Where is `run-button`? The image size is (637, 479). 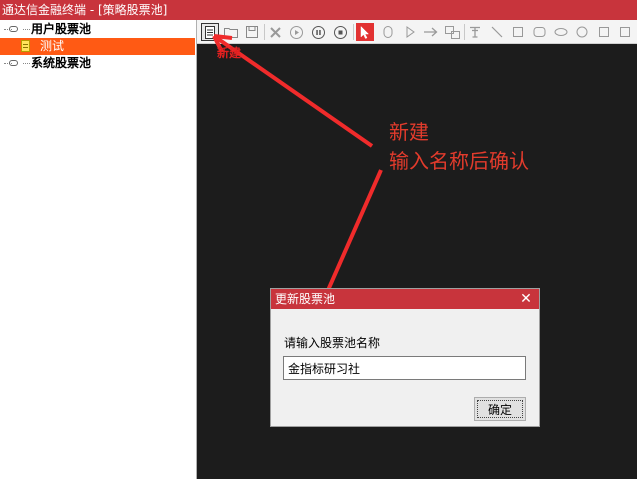 run-button is located at coordinates (296, 32).